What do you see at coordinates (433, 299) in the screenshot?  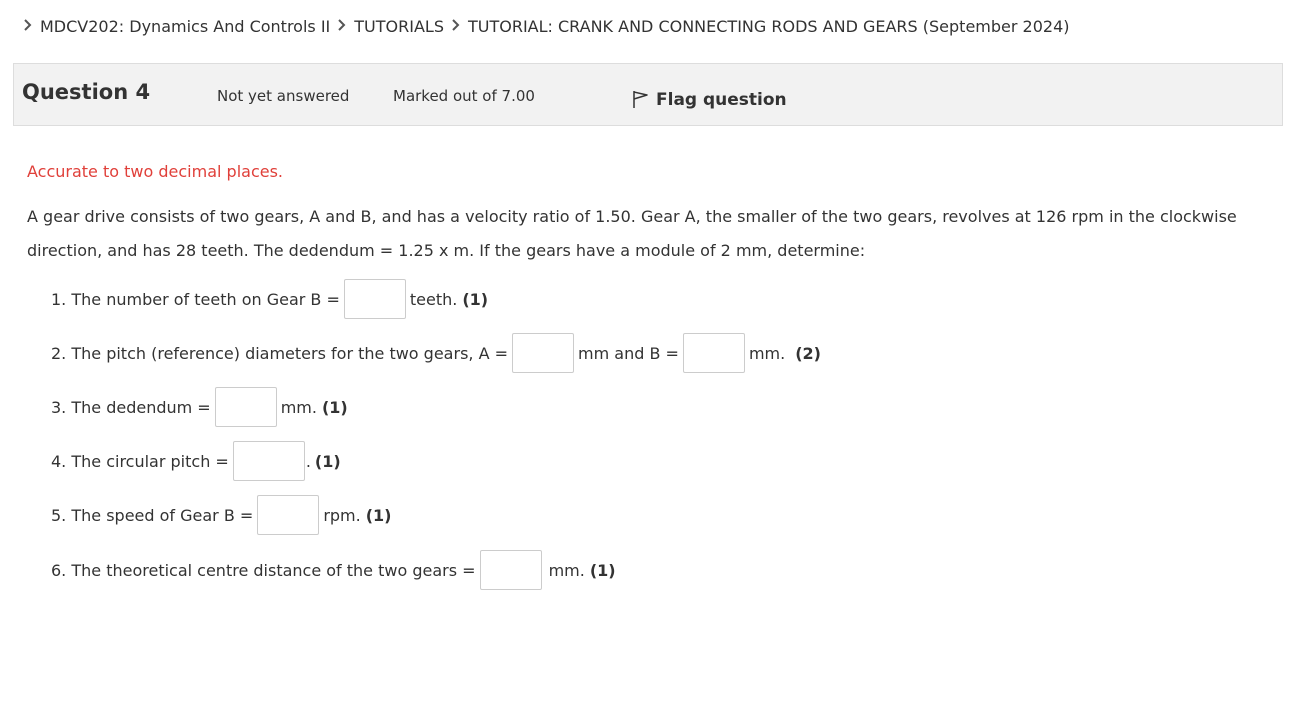 I see `part-1-suffix: teeth.` at bounding box center [433, 299].